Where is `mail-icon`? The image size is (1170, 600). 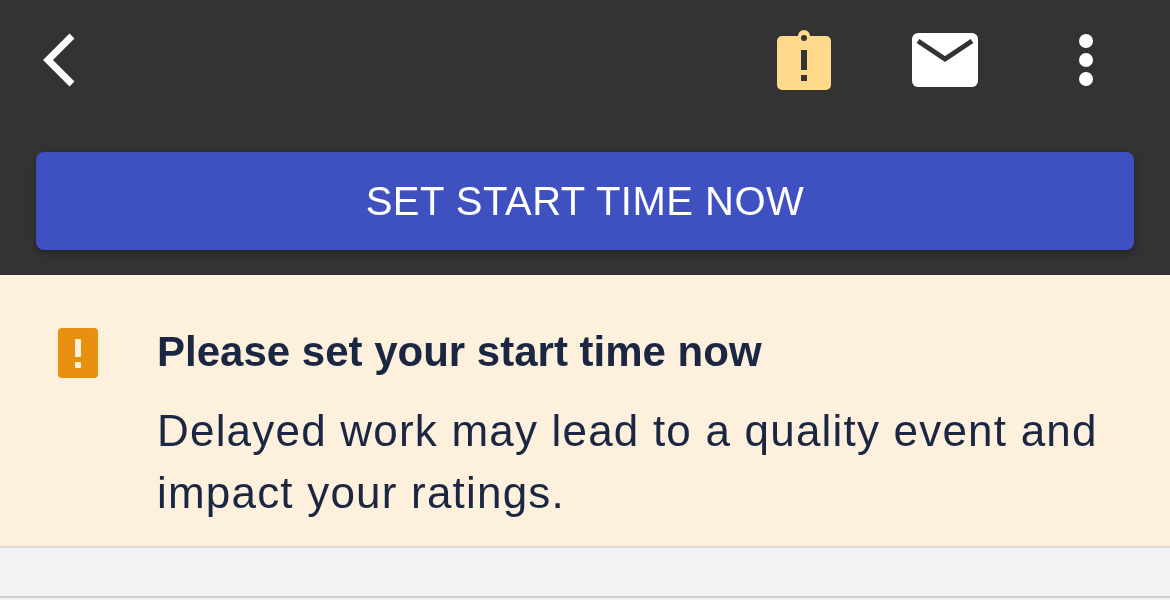 mail-icon is located at coordinates (945, 60).